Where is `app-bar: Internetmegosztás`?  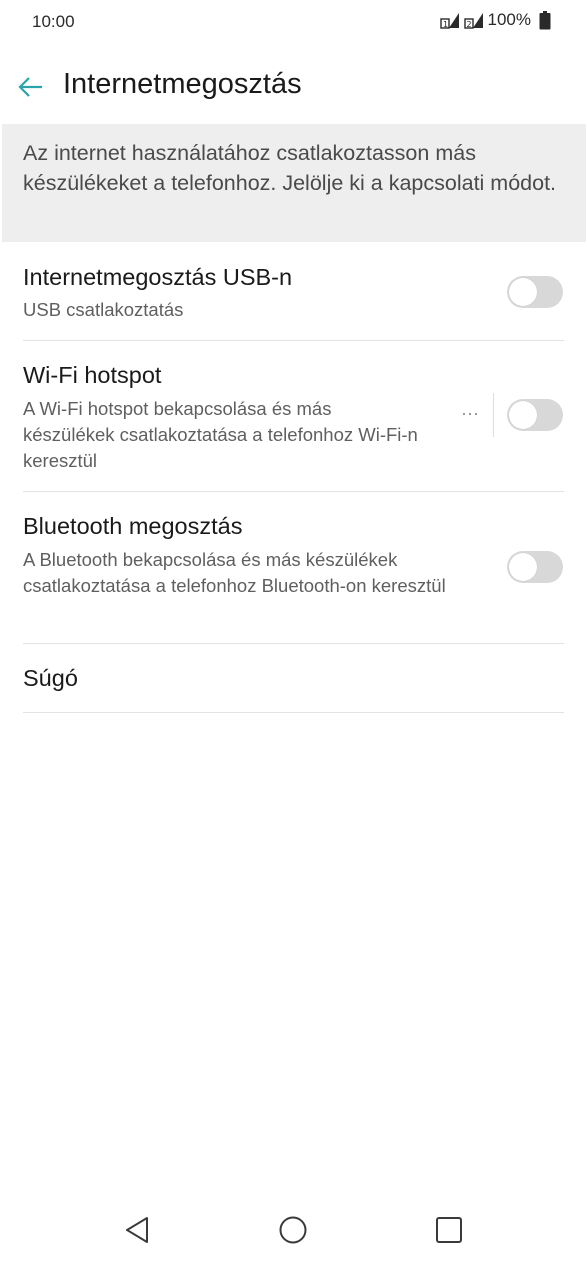
app-bar: Internetmegosztás is located at coordinates (293, 87).